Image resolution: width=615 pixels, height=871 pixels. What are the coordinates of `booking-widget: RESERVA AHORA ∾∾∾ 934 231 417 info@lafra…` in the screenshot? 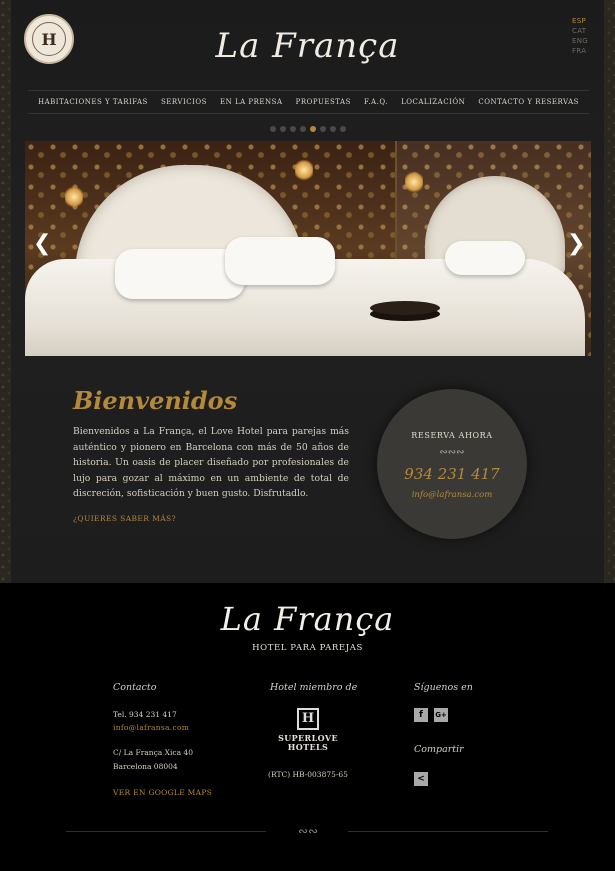 It's located at (452, 464).